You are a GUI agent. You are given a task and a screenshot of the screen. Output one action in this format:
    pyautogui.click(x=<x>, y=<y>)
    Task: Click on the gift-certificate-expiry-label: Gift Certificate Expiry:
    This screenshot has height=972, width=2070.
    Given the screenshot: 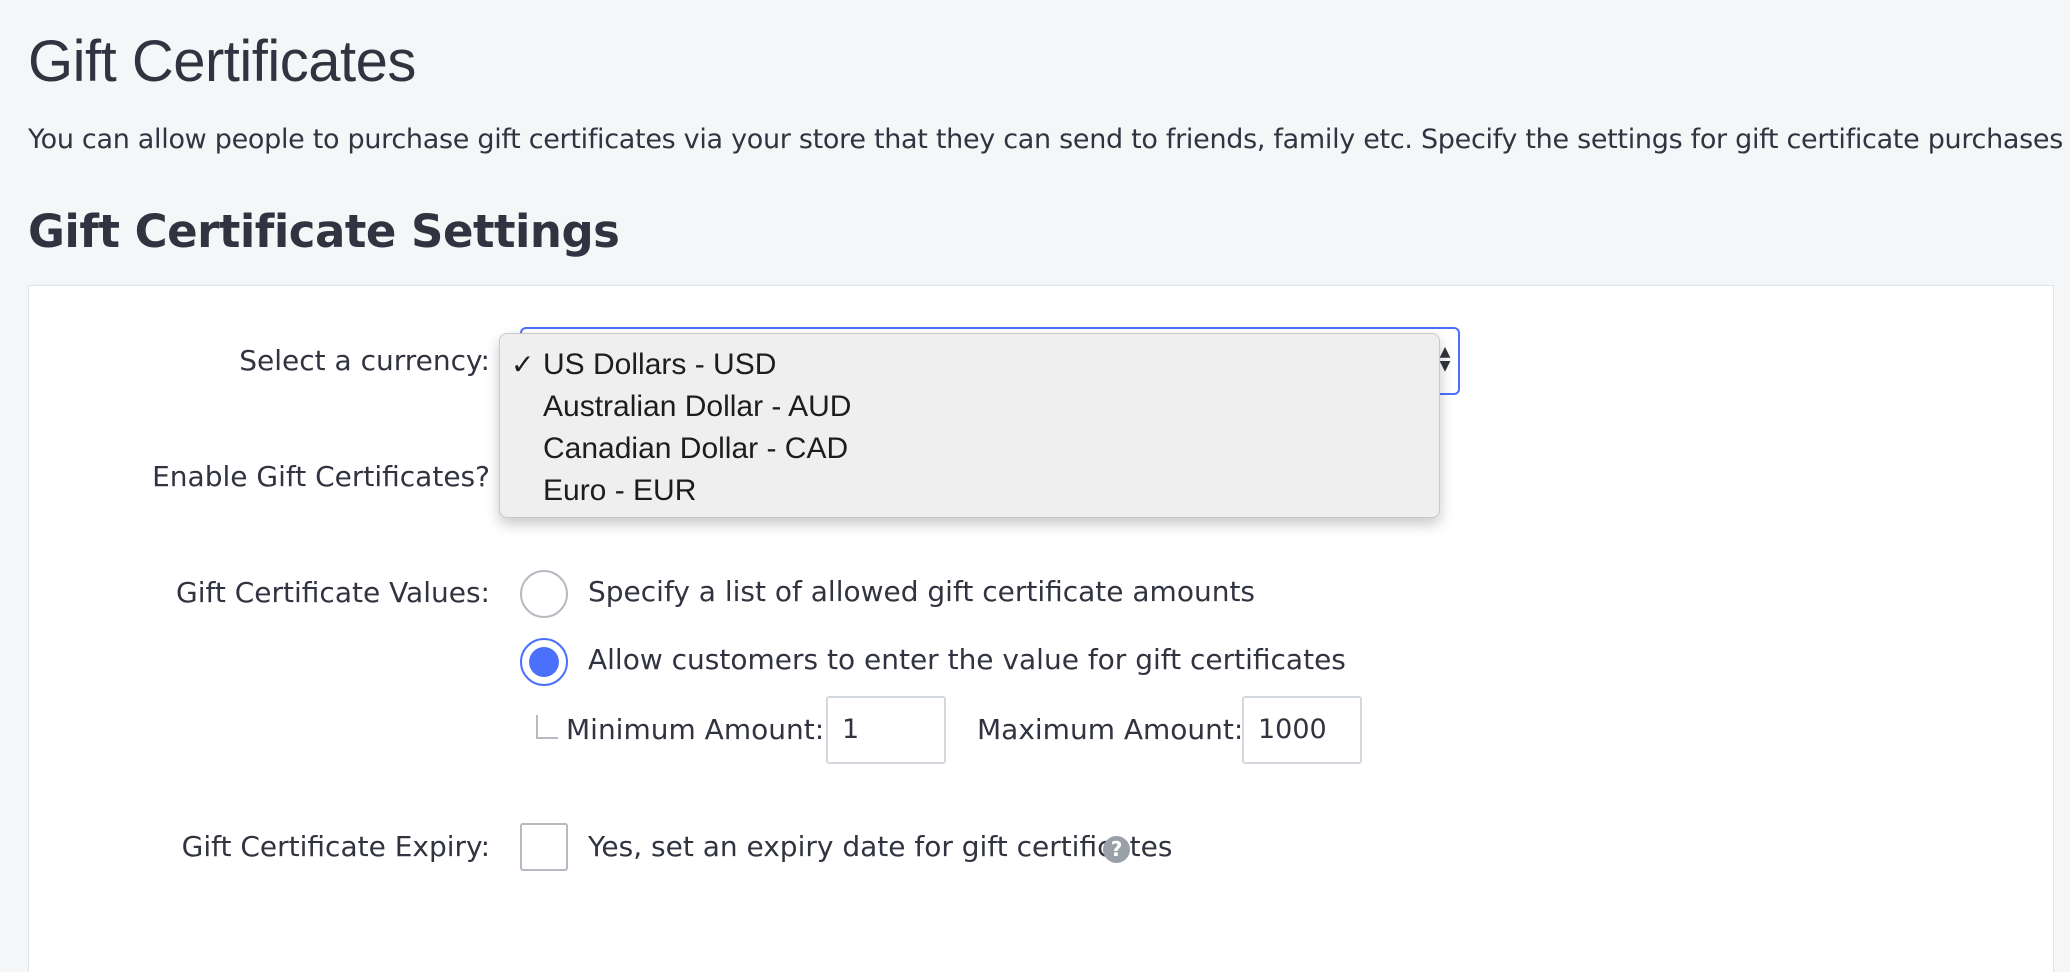 What is the action you would take?
    pyautogui.click(x=335, y=846)
    